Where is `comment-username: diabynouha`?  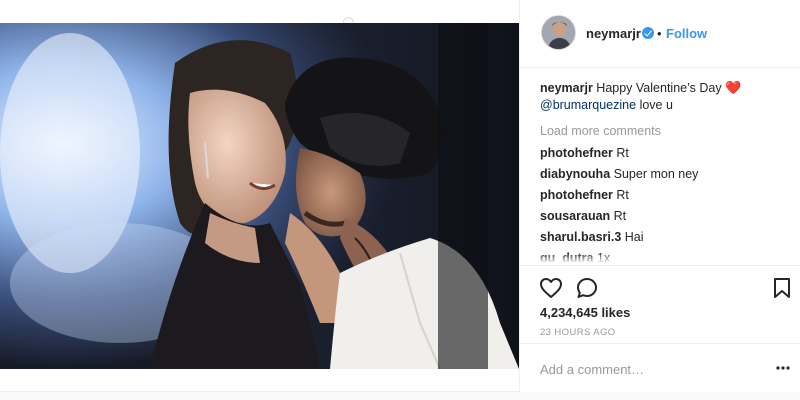 comment-username: diabynouha is located at coordinates (575, 174).